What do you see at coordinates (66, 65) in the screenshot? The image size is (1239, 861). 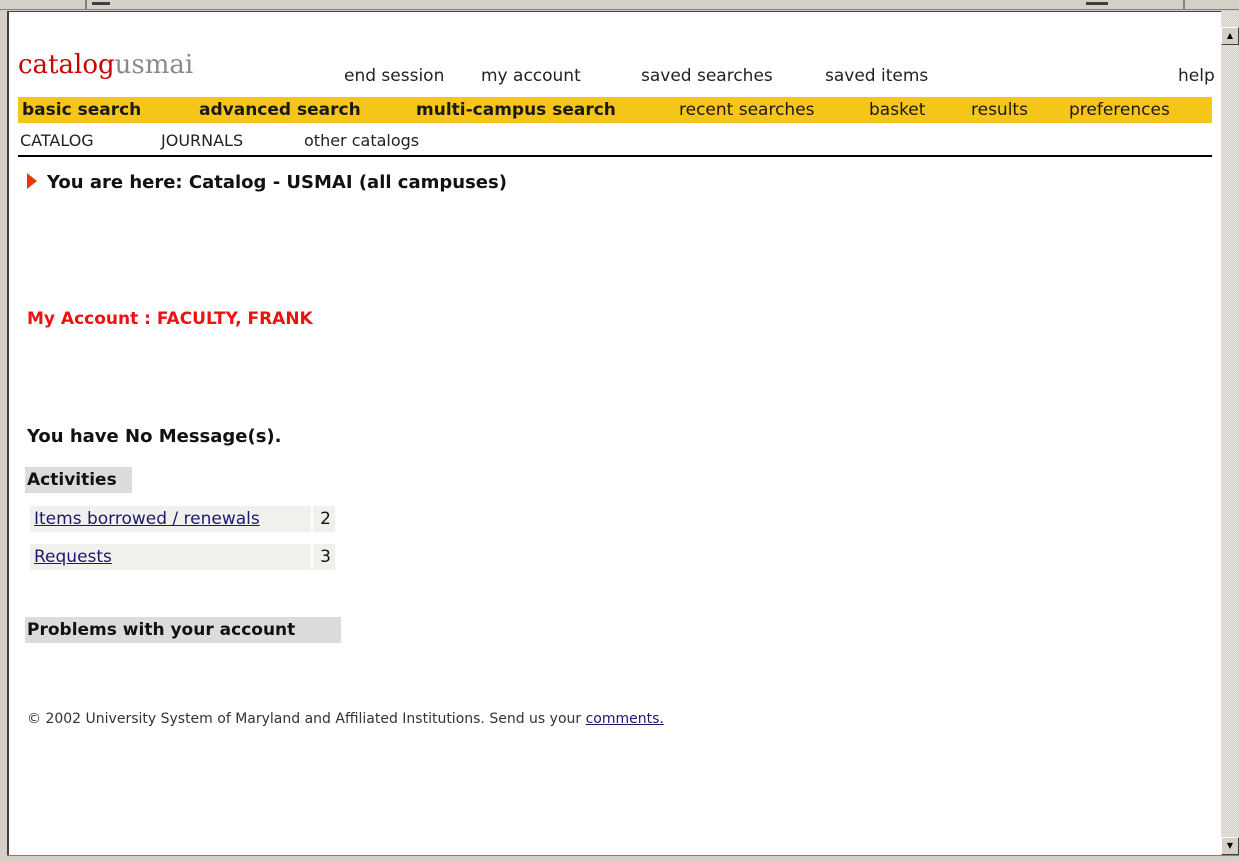 I see `logo-catalog-text: catalog` at bounding box center [66, 65].